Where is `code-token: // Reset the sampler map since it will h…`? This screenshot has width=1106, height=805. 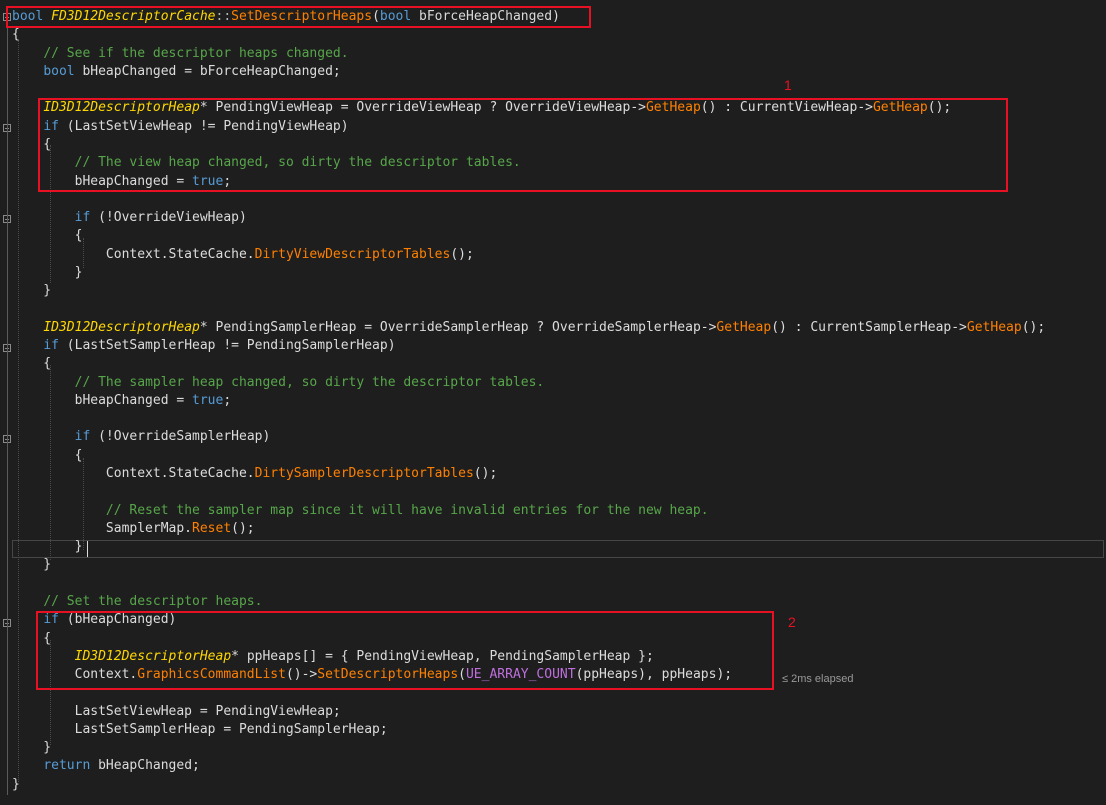
code-token: // Reset the sampler map since it will h… is located at coordinates (407, 510).